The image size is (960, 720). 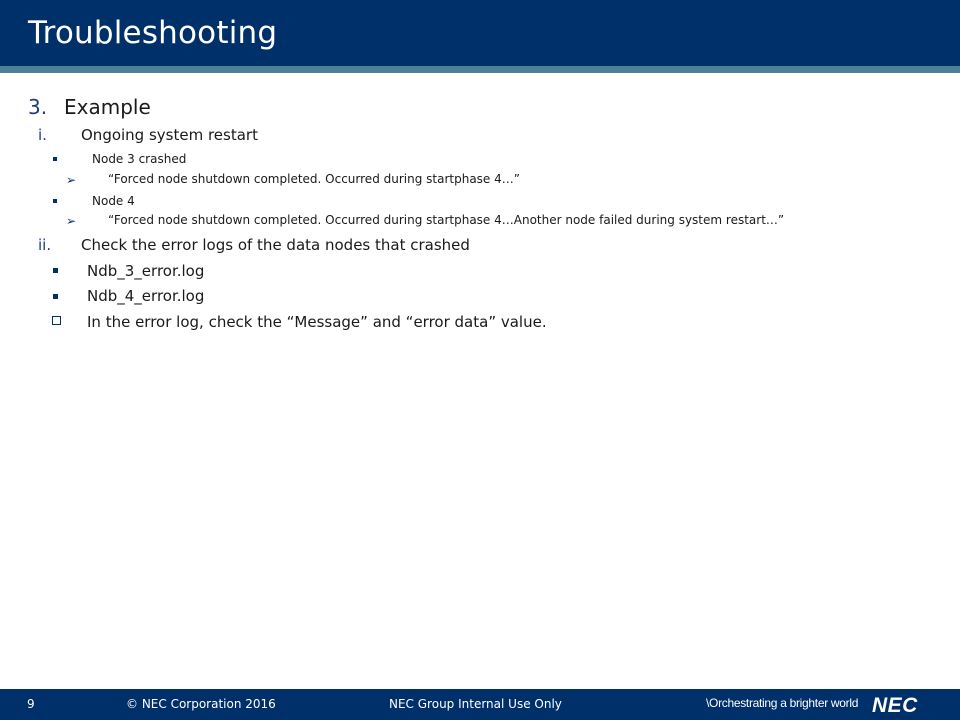 I want to click on page-number: 9, so click(x=31, y=704).